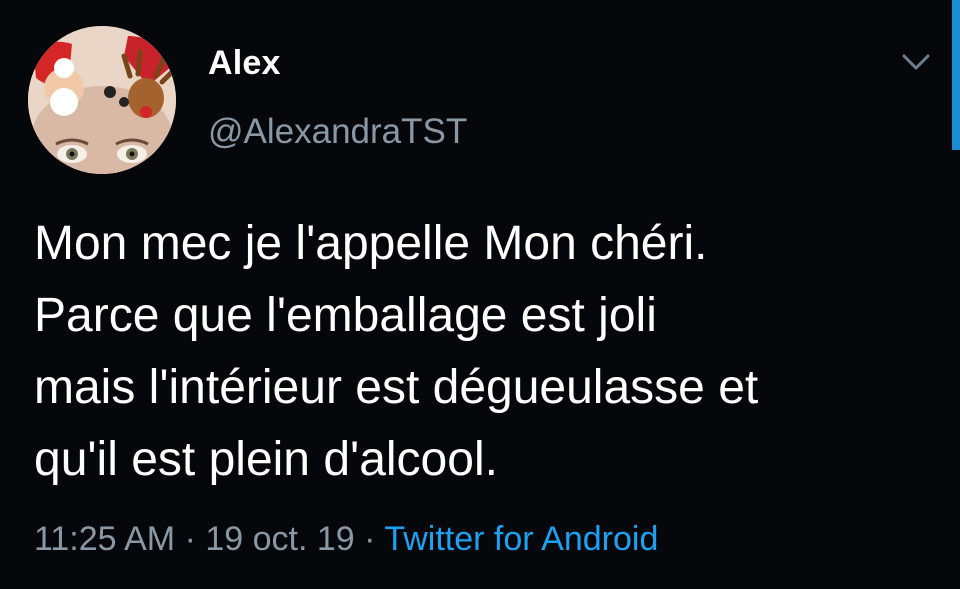 This screenshot has width=960, height=589. I want to click on avatar, so click(102, 100).